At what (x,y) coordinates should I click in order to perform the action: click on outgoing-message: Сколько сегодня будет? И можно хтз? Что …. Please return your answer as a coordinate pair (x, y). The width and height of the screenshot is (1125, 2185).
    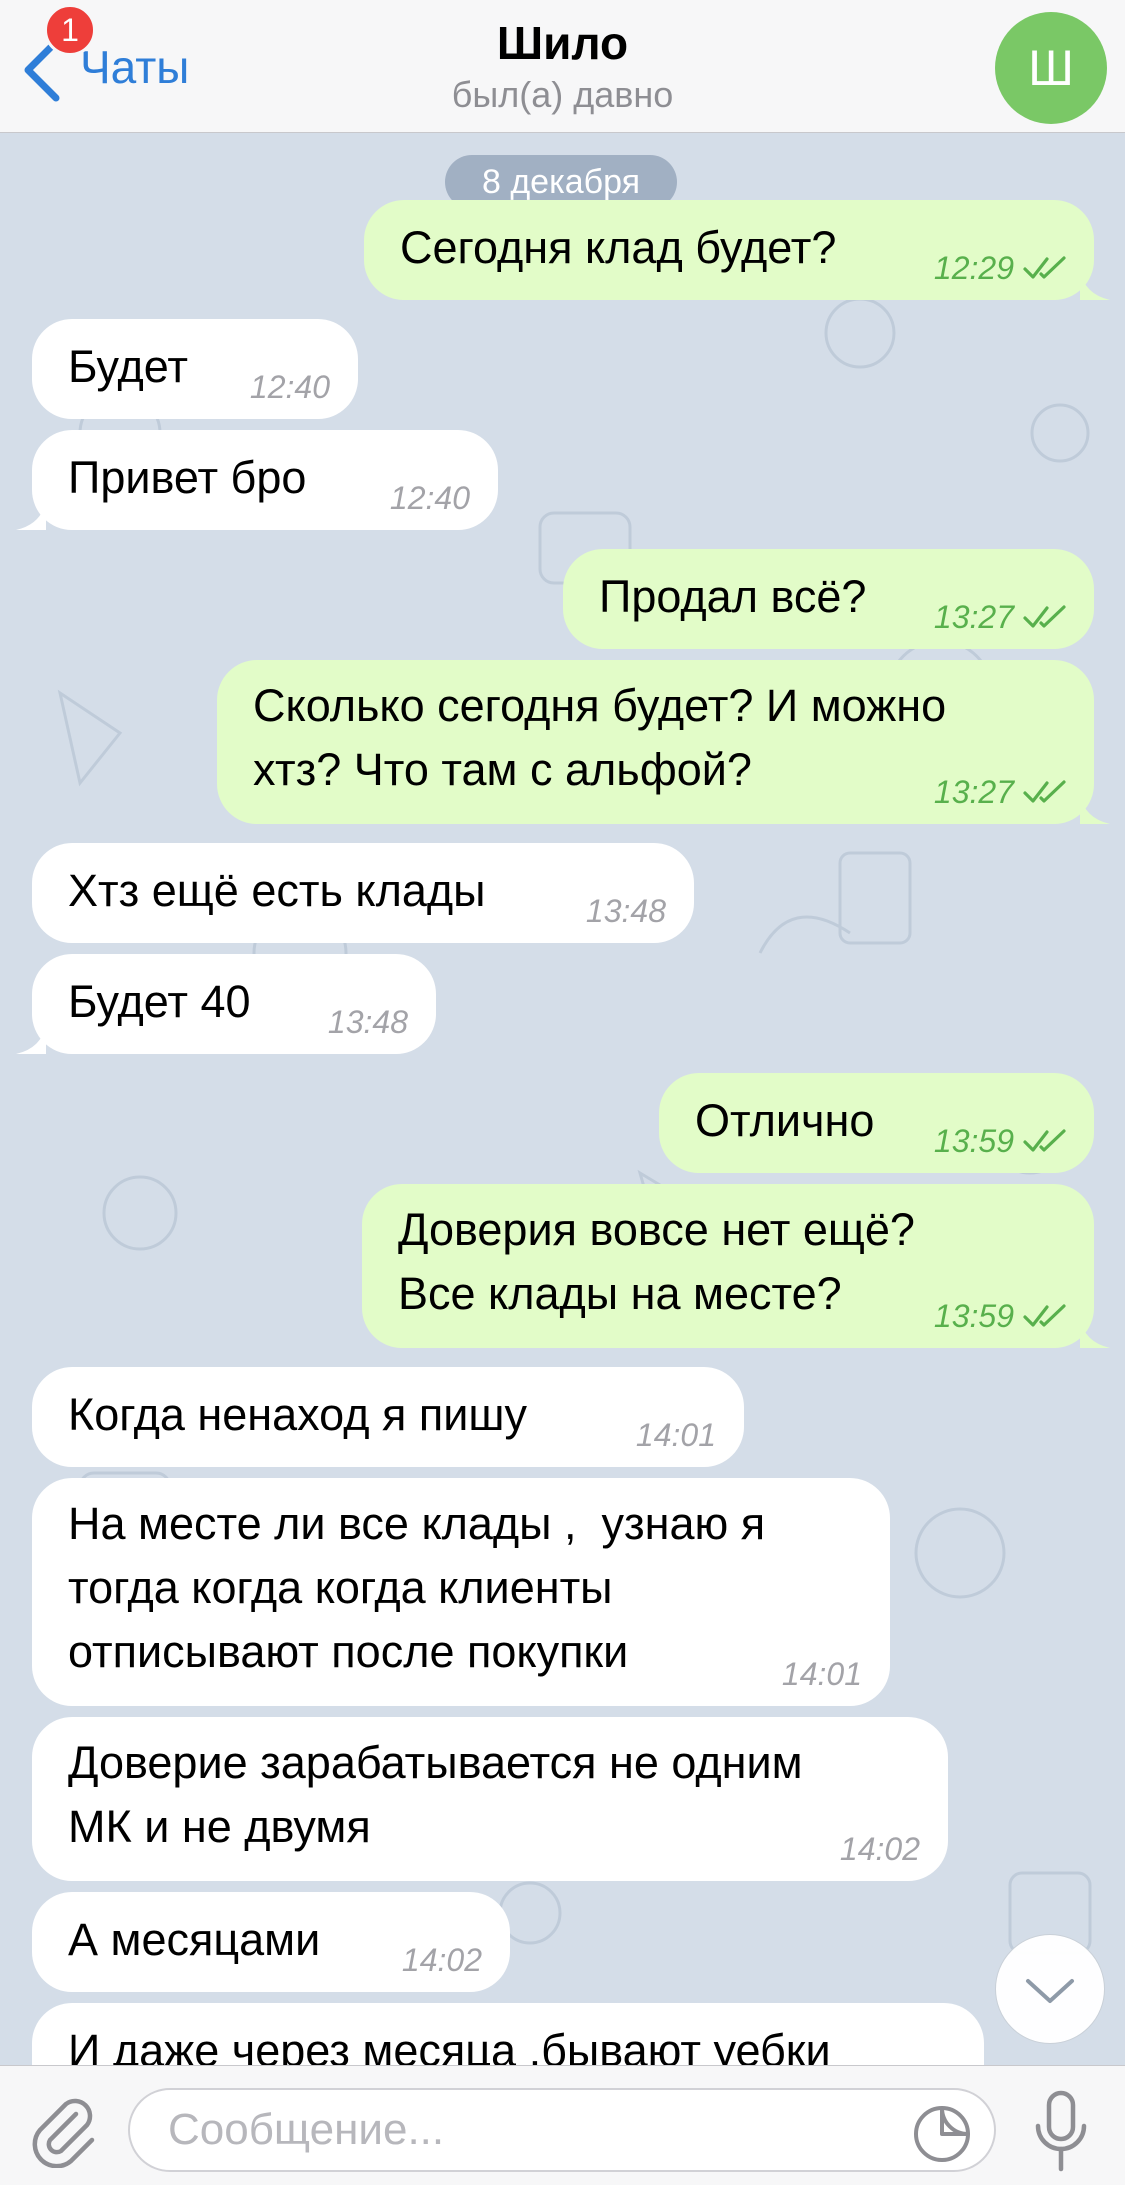
    Looking at the image, I should click on (663, 742).